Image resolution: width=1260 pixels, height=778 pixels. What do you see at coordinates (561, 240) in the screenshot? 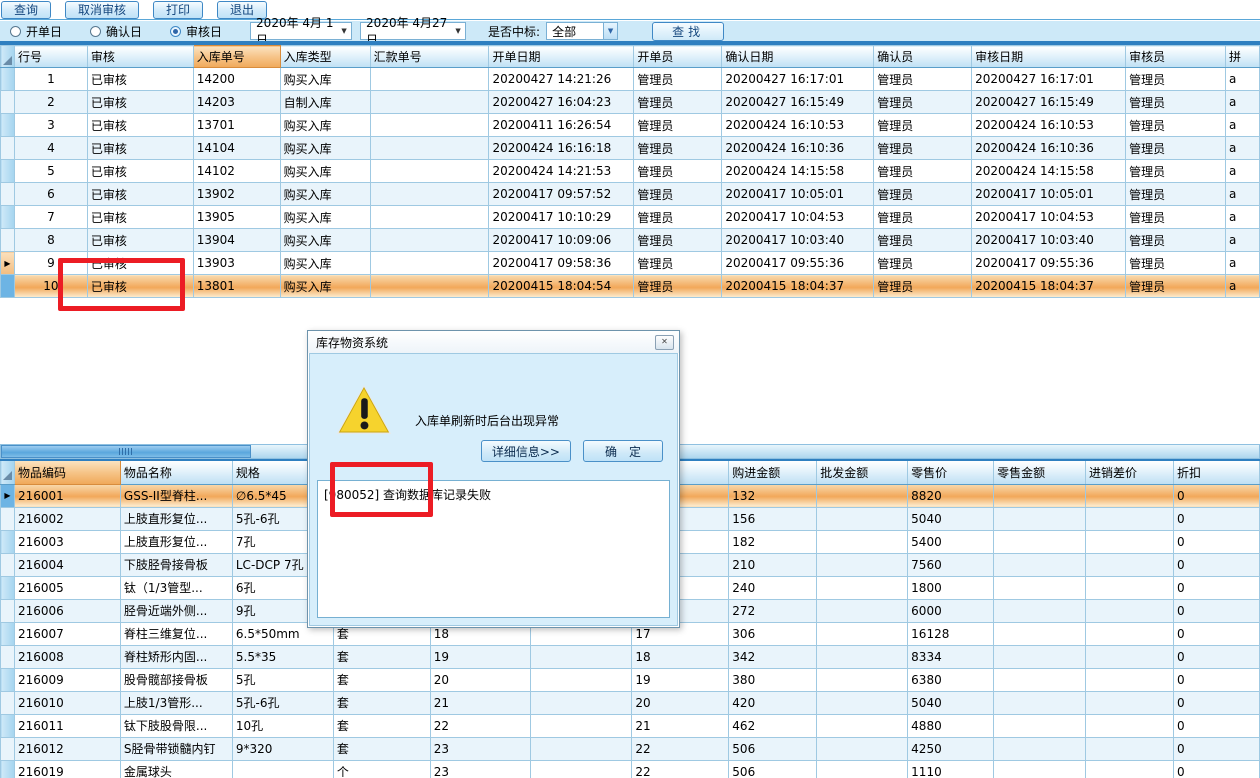
I see `cell: 20200417 10:09:06` at bounding box center [561, 240].